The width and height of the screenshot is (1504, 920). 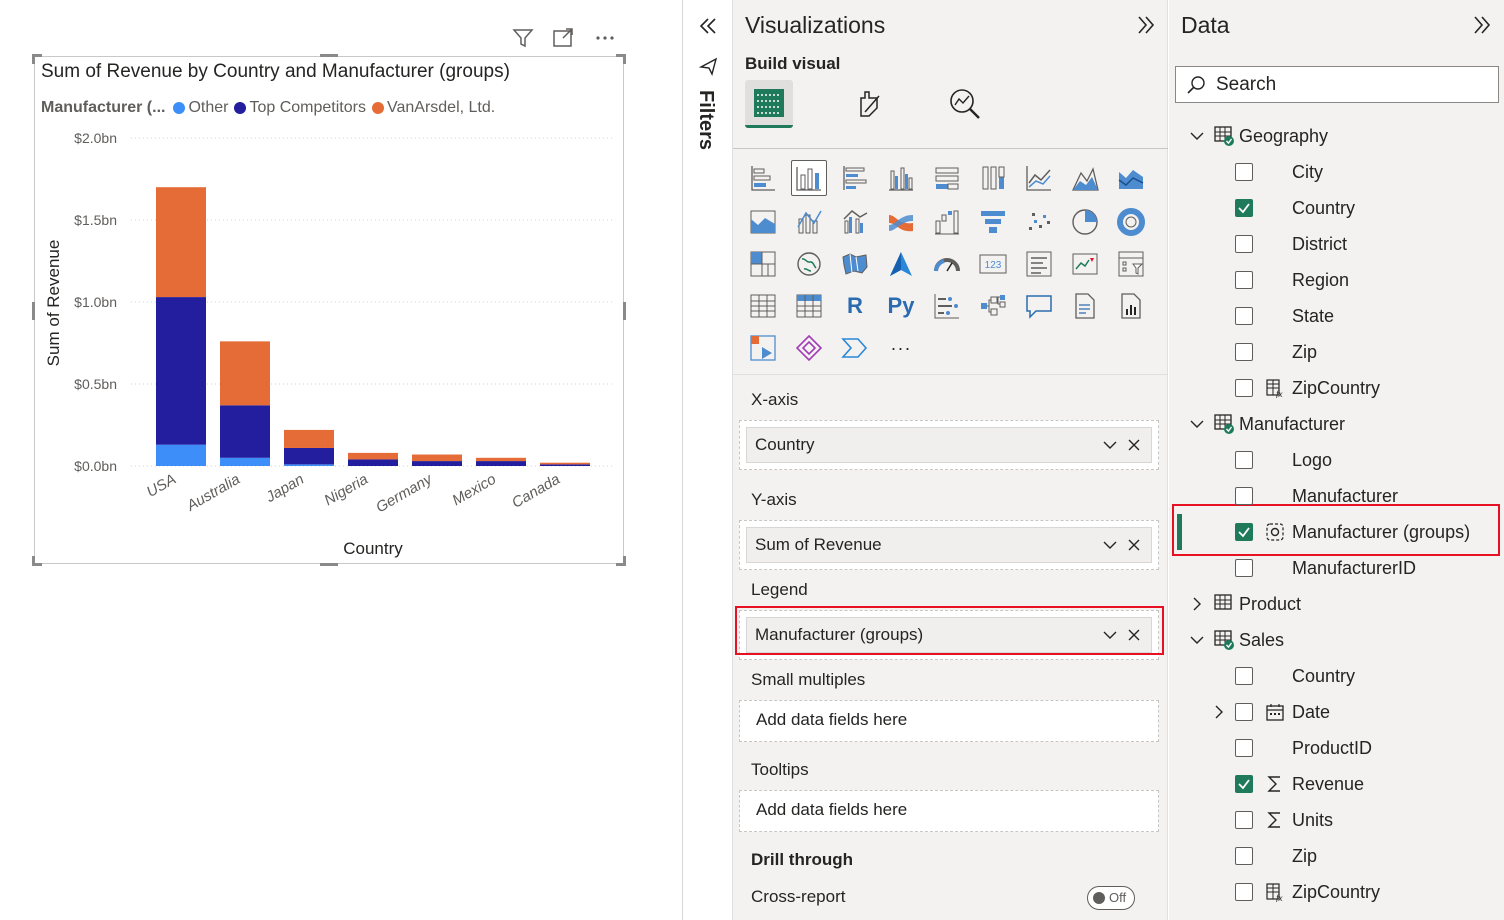 I want to click on field-item: ProductID, so click(x=1336, y=748).